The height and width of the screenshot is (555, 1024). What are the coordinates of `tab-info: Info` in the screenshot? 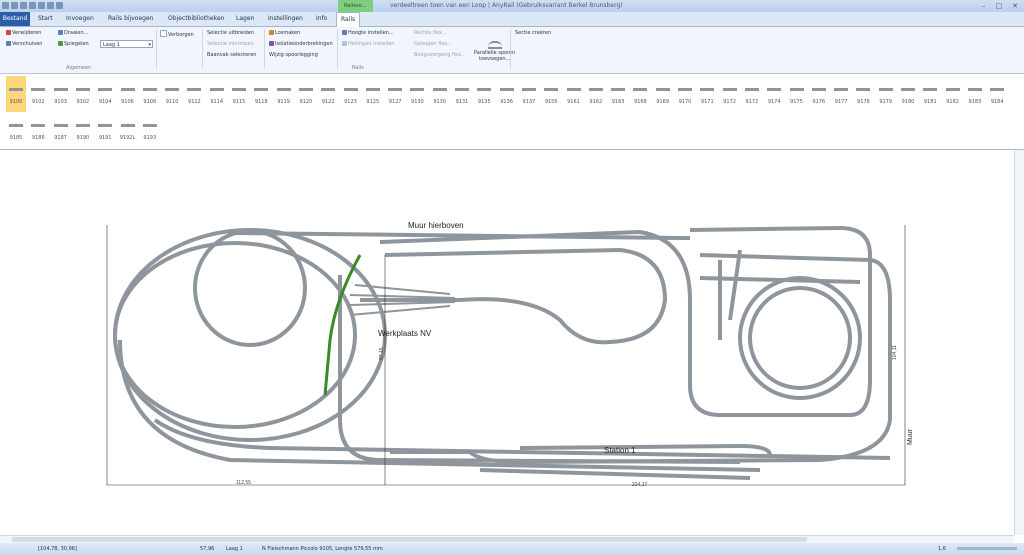 It's located at (321, 19).